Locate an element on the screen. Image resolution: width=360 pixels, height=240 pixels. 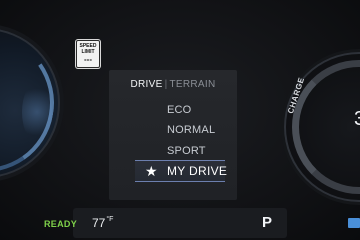
power-gauge-glow is located at coordinates (37, 112).